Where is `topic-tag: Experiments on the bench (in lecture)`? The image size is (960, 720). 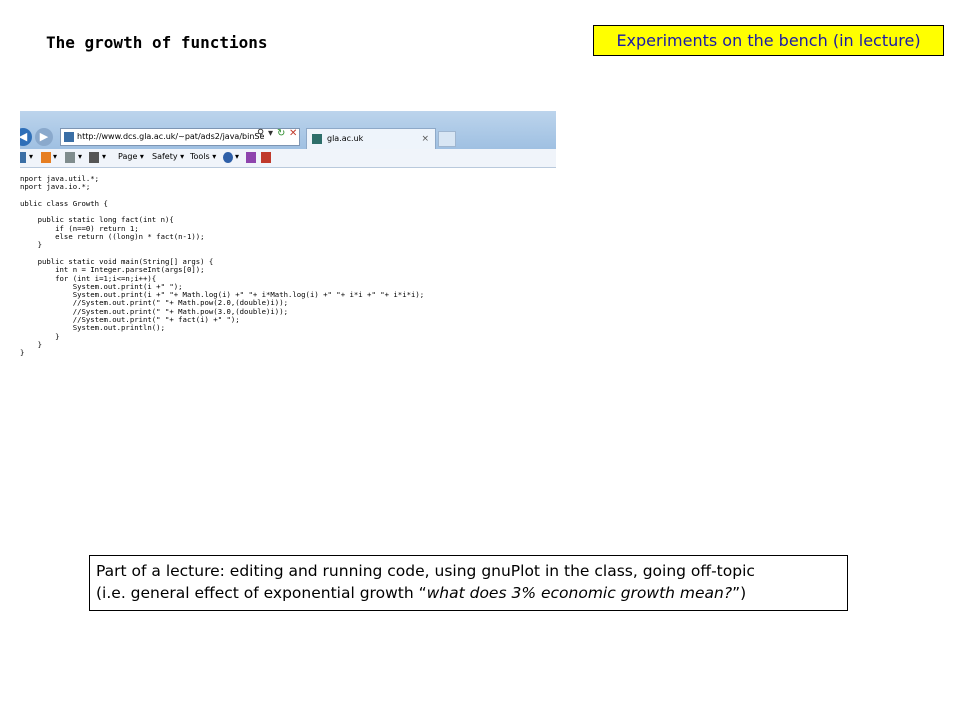
topic-tag: Experiments on the bench (in lecture) is located at coordinates (768, 40).